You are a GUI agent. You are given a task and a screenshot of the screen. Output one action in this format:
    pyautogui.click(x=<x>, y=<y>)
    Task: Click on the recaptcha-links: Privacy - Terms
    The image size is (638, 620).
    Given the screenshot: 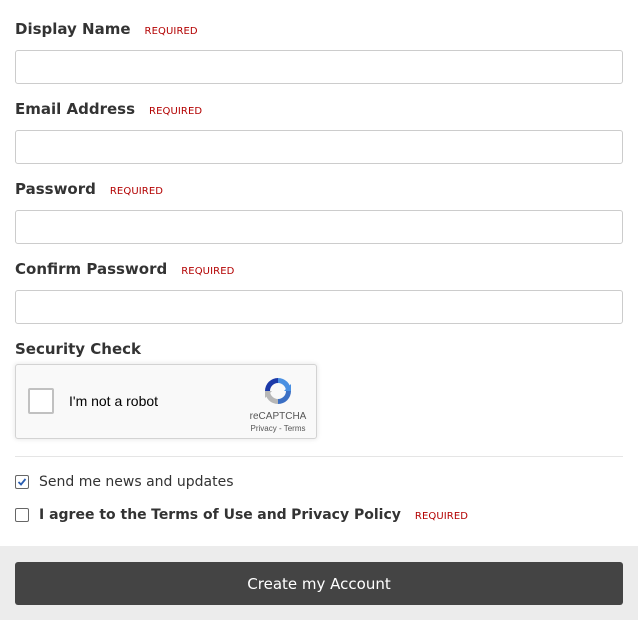 What is the action you would take?
    pyautogui.click(x=278, y=428)
    